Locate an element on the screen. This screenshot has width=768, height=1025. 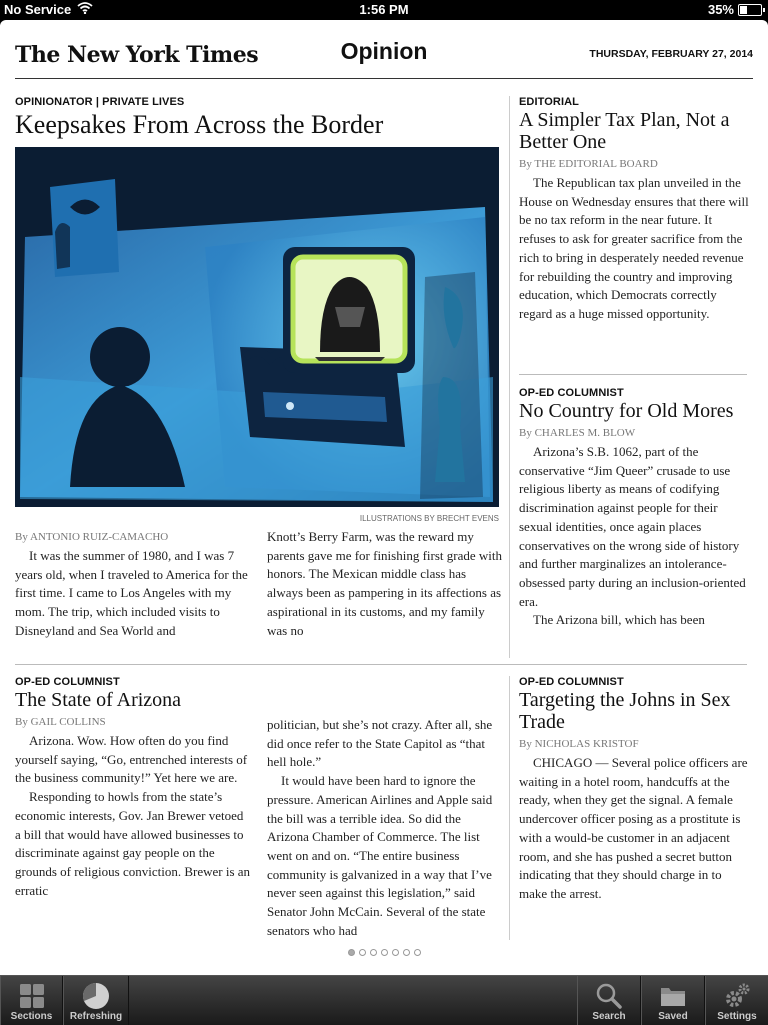
saved-label: Saved is located at coordinates (673, 1016).